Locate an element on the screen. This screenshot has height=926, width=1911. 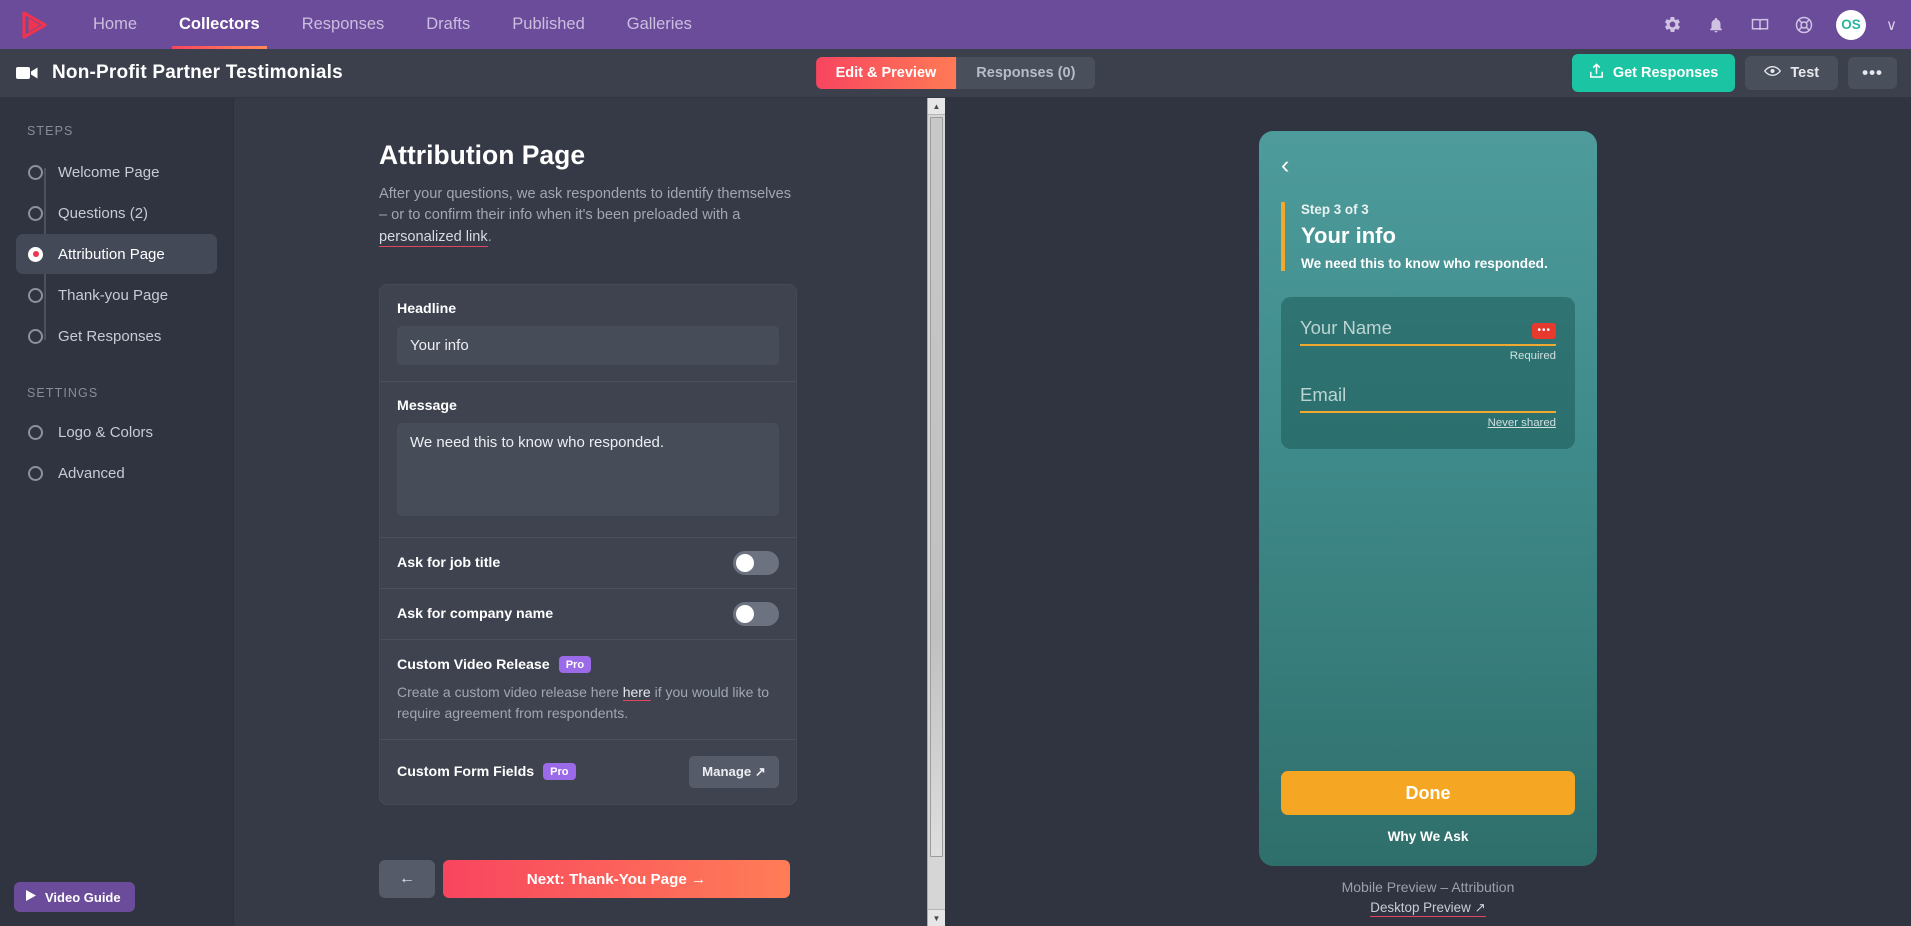
desktop-preview-row: Desktop Preview ↗ is located at coordinates (1428, 908).